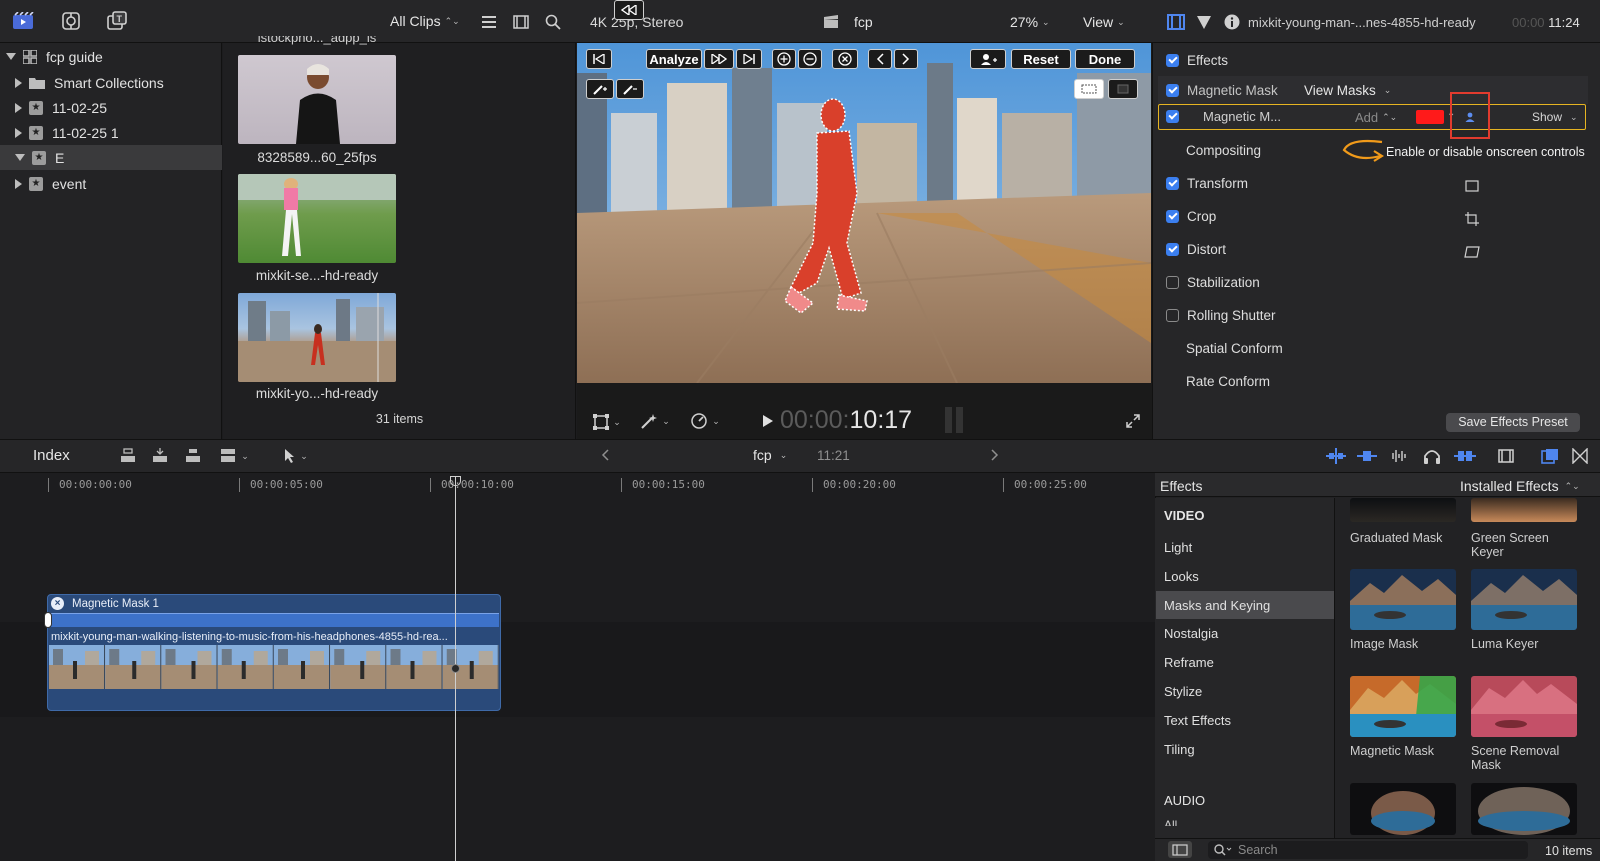  Describe the element at coordinates (1172, 116) in the screenshot. I see `mask-row-checkbox` at that location.